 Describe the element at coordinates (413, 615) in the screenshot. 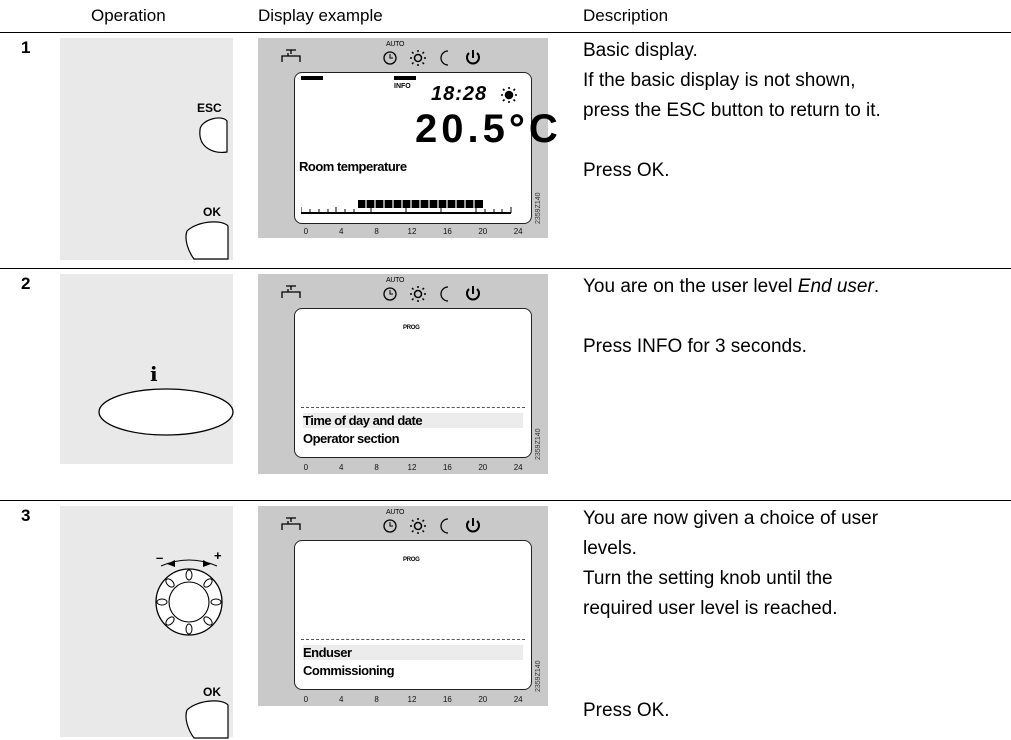

I see `lcd-screen: PROG Enduser Commissioning` at that location.